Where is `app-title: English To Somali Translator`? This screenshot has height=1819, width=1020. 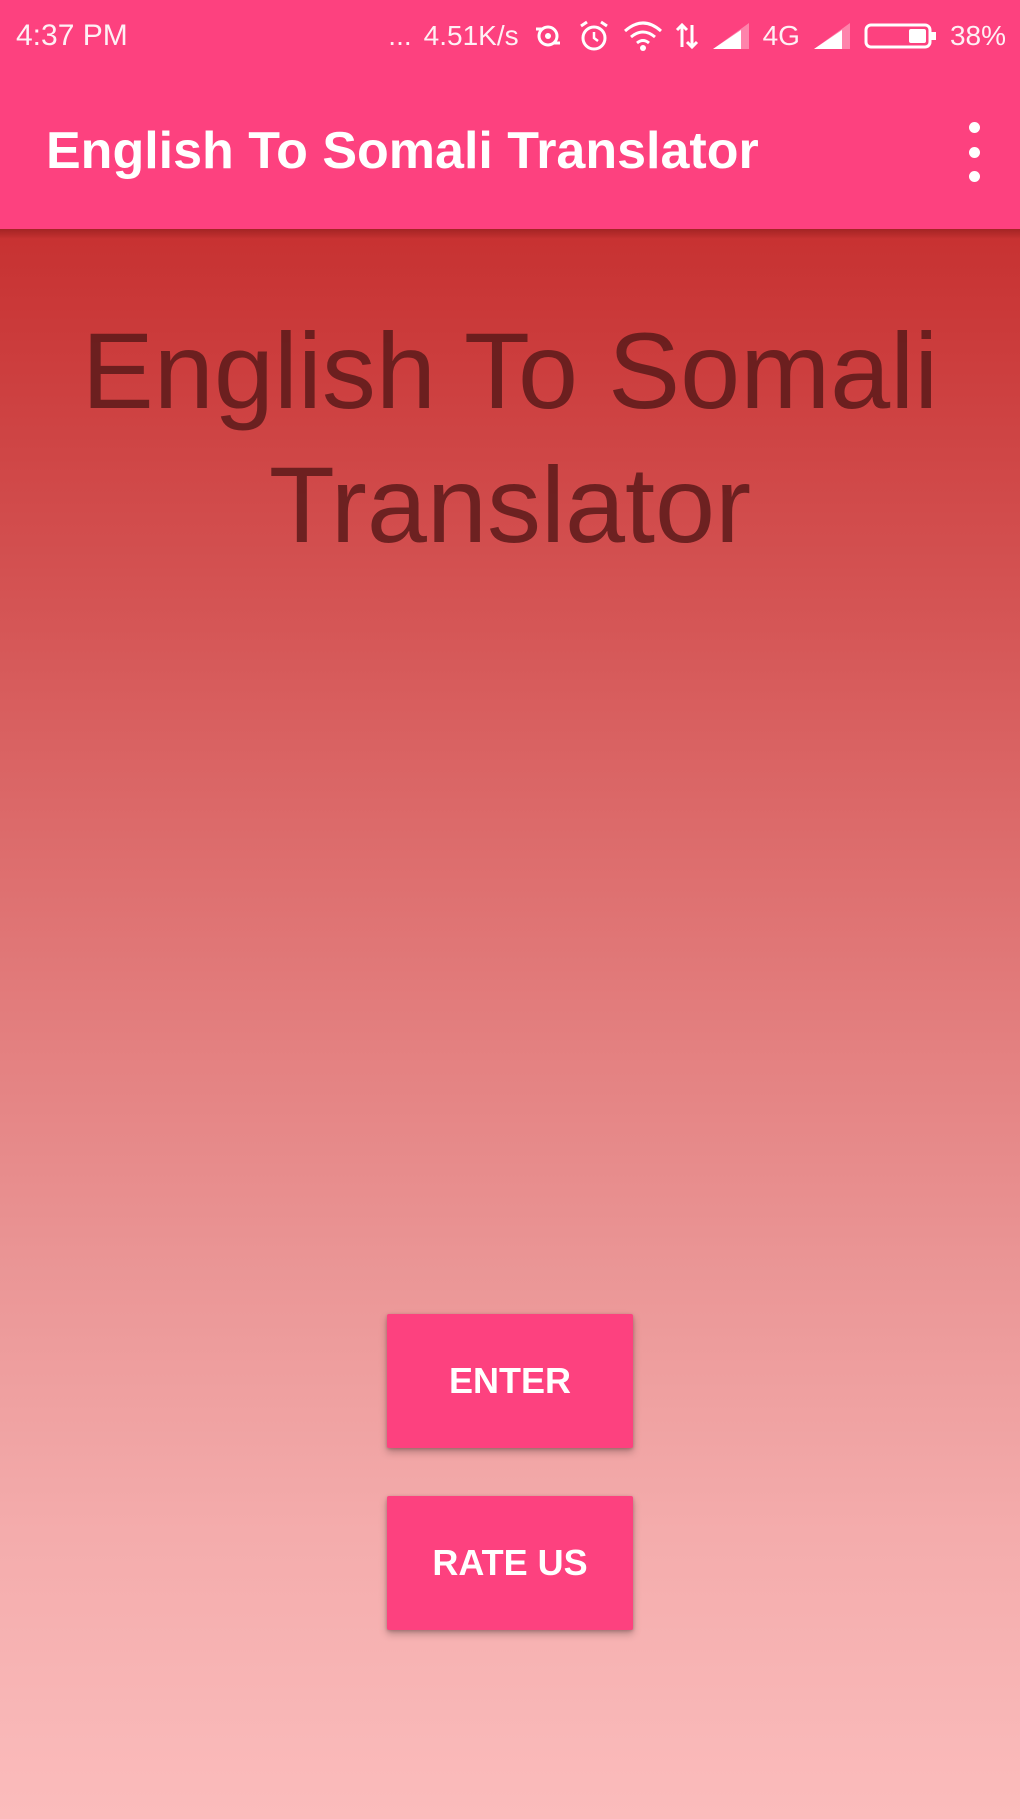
app-title: English To Somali Translator is located at coordinates (402, 151).